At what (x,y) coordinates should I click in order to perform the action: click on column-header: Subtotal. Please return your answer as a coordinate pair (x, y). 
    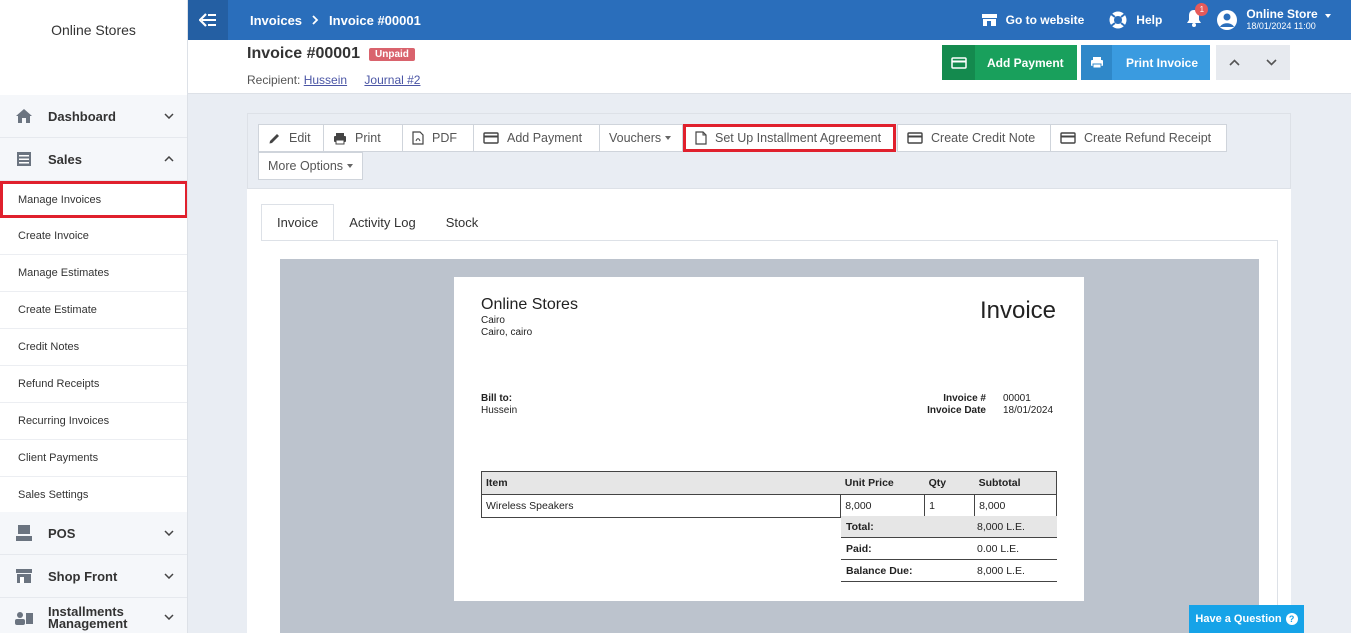
    Looking at the image, I should click on (1015, 483).